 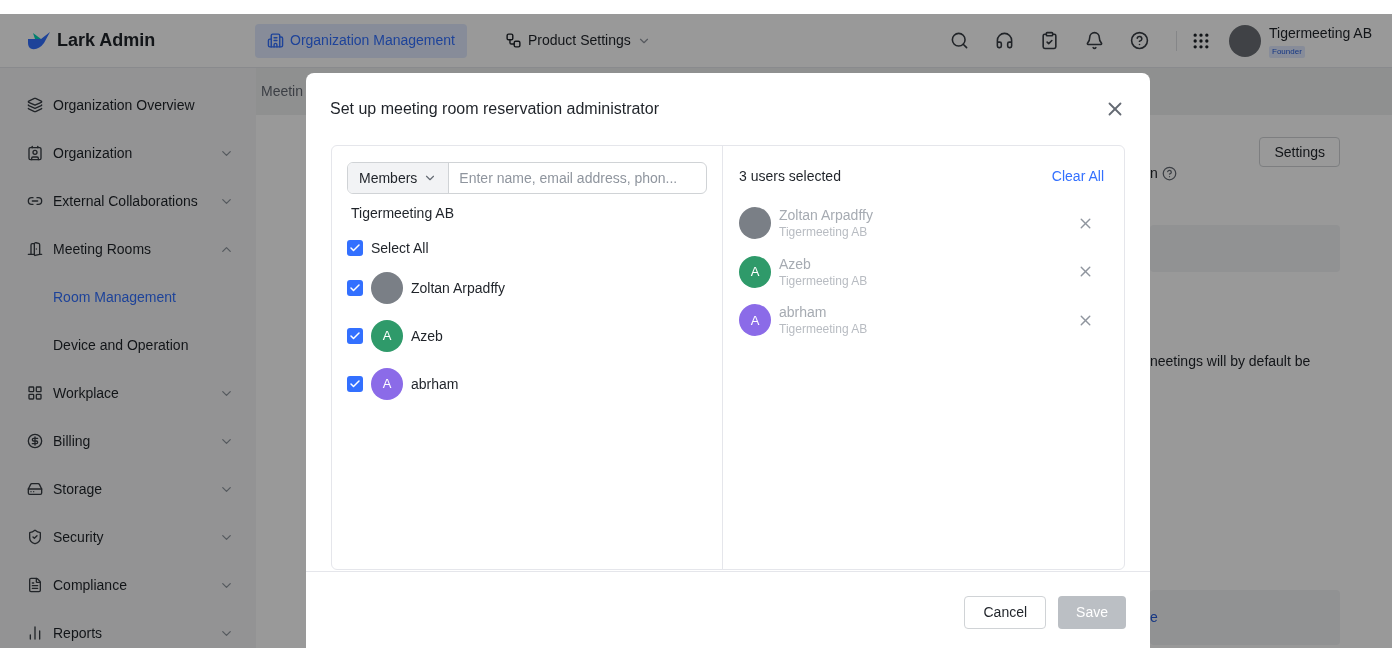 What do you see at coordinates (458, 288) in the screenshot?
I see `member-name: Zoltan Arpadffy` at bounding box center [458, 288].